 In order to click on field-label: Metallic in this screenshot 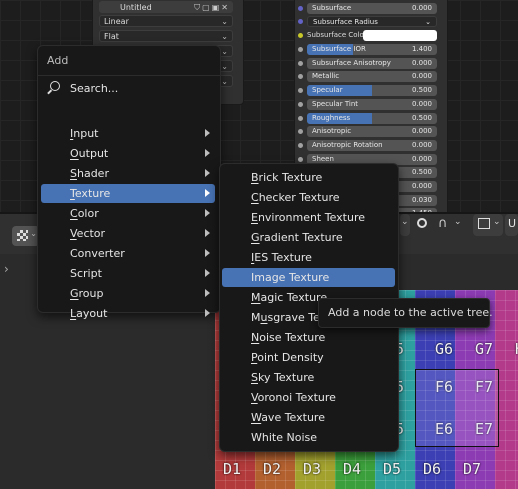, I will do `click(326, 76)`.